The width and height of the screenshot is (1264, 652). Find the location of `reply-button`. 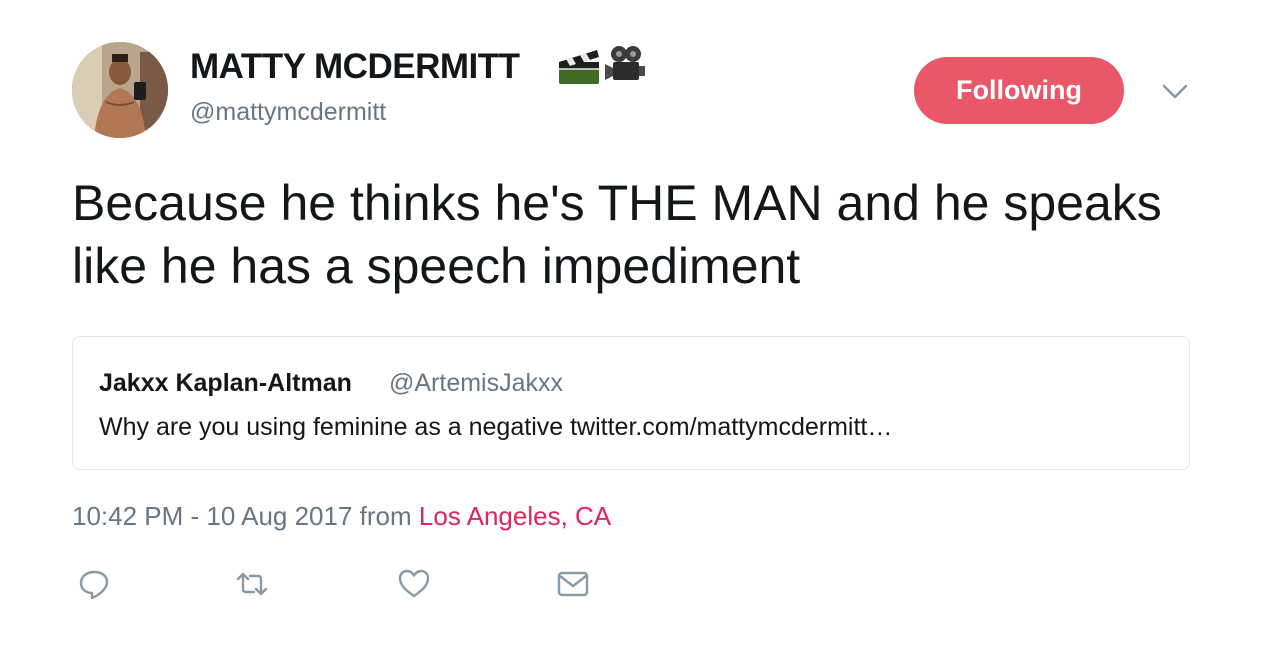

reply-button is located at coordinates (94, 584).